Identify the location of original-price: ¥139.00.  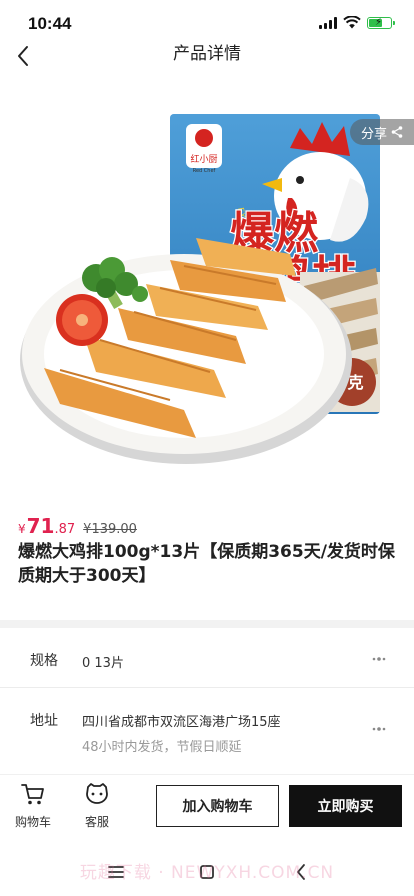
(110, 529).